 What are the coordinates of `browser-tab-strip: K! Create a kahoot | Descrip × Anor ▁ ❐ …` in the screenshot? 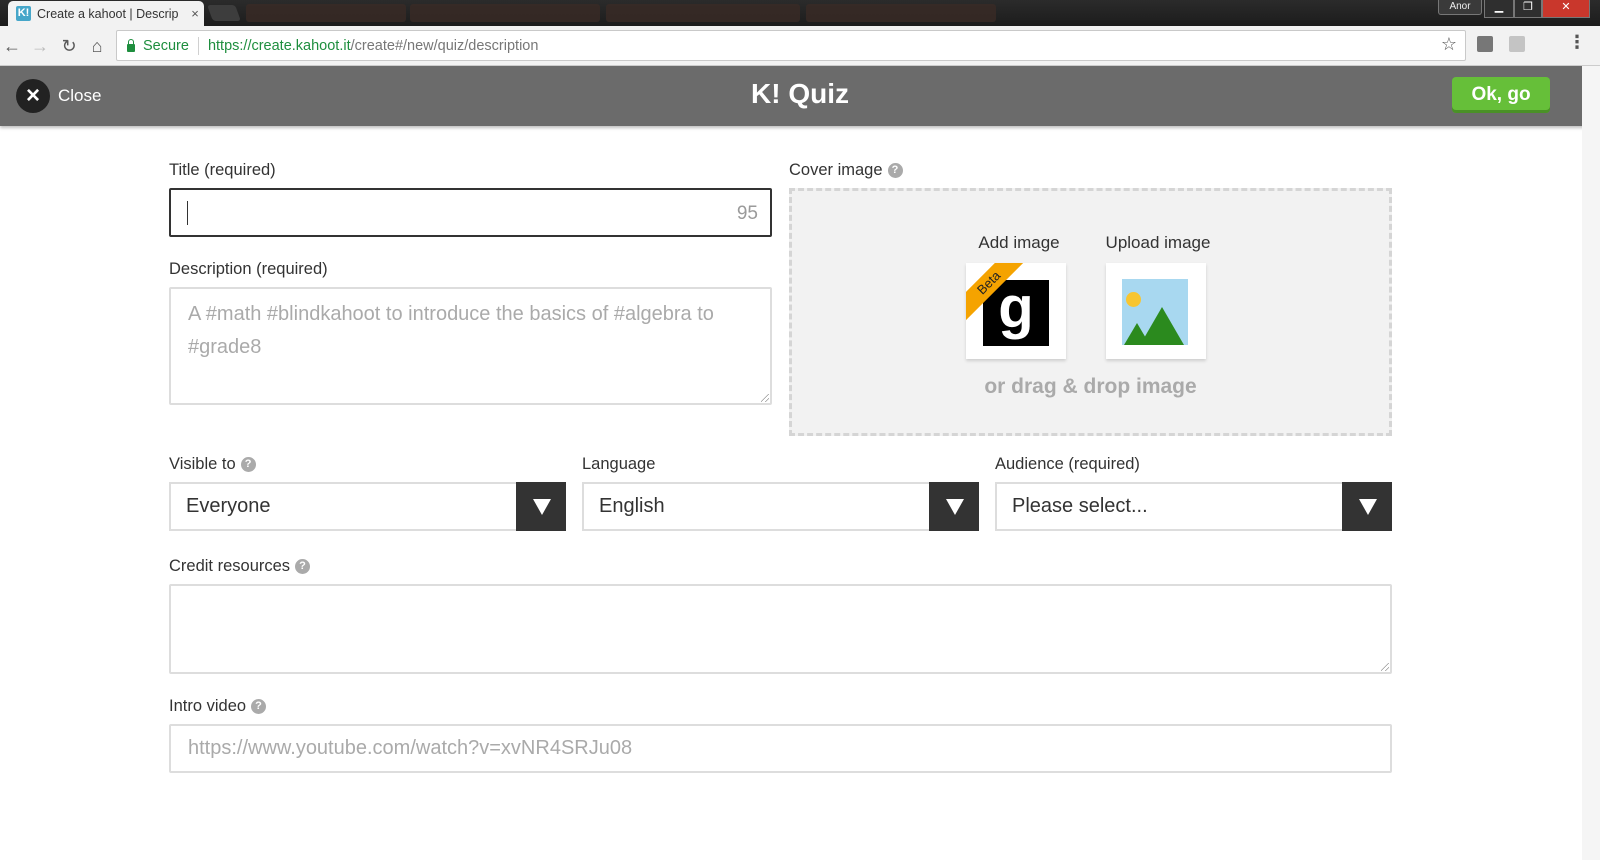 It's located at (800, 13).